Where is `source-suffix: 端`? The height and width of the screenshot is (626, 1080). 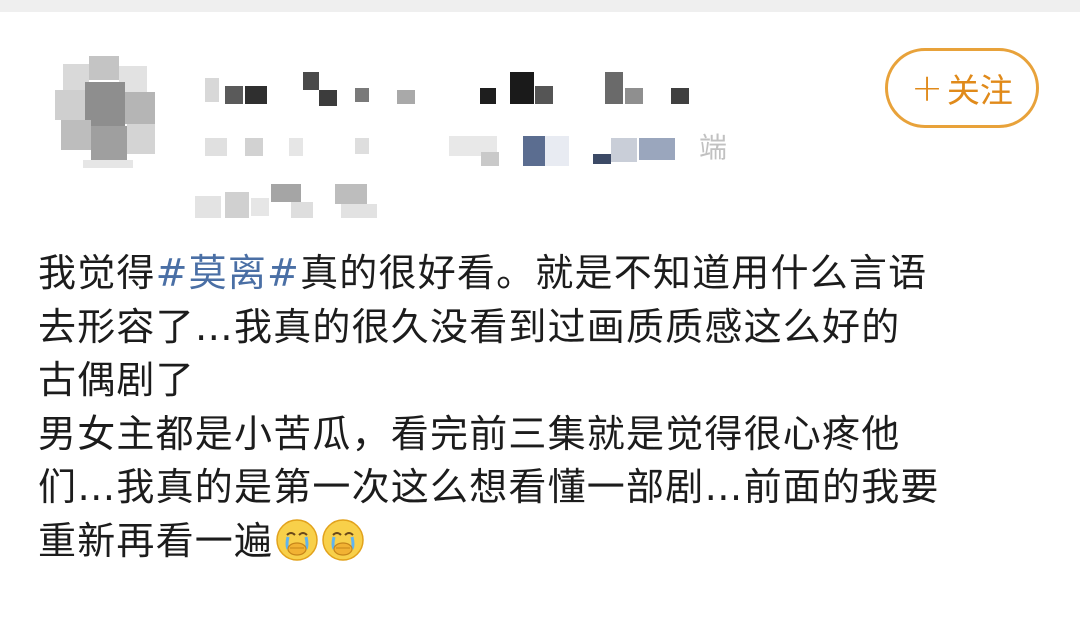
source-suffix: 端 is located at coordinates (713, 147).